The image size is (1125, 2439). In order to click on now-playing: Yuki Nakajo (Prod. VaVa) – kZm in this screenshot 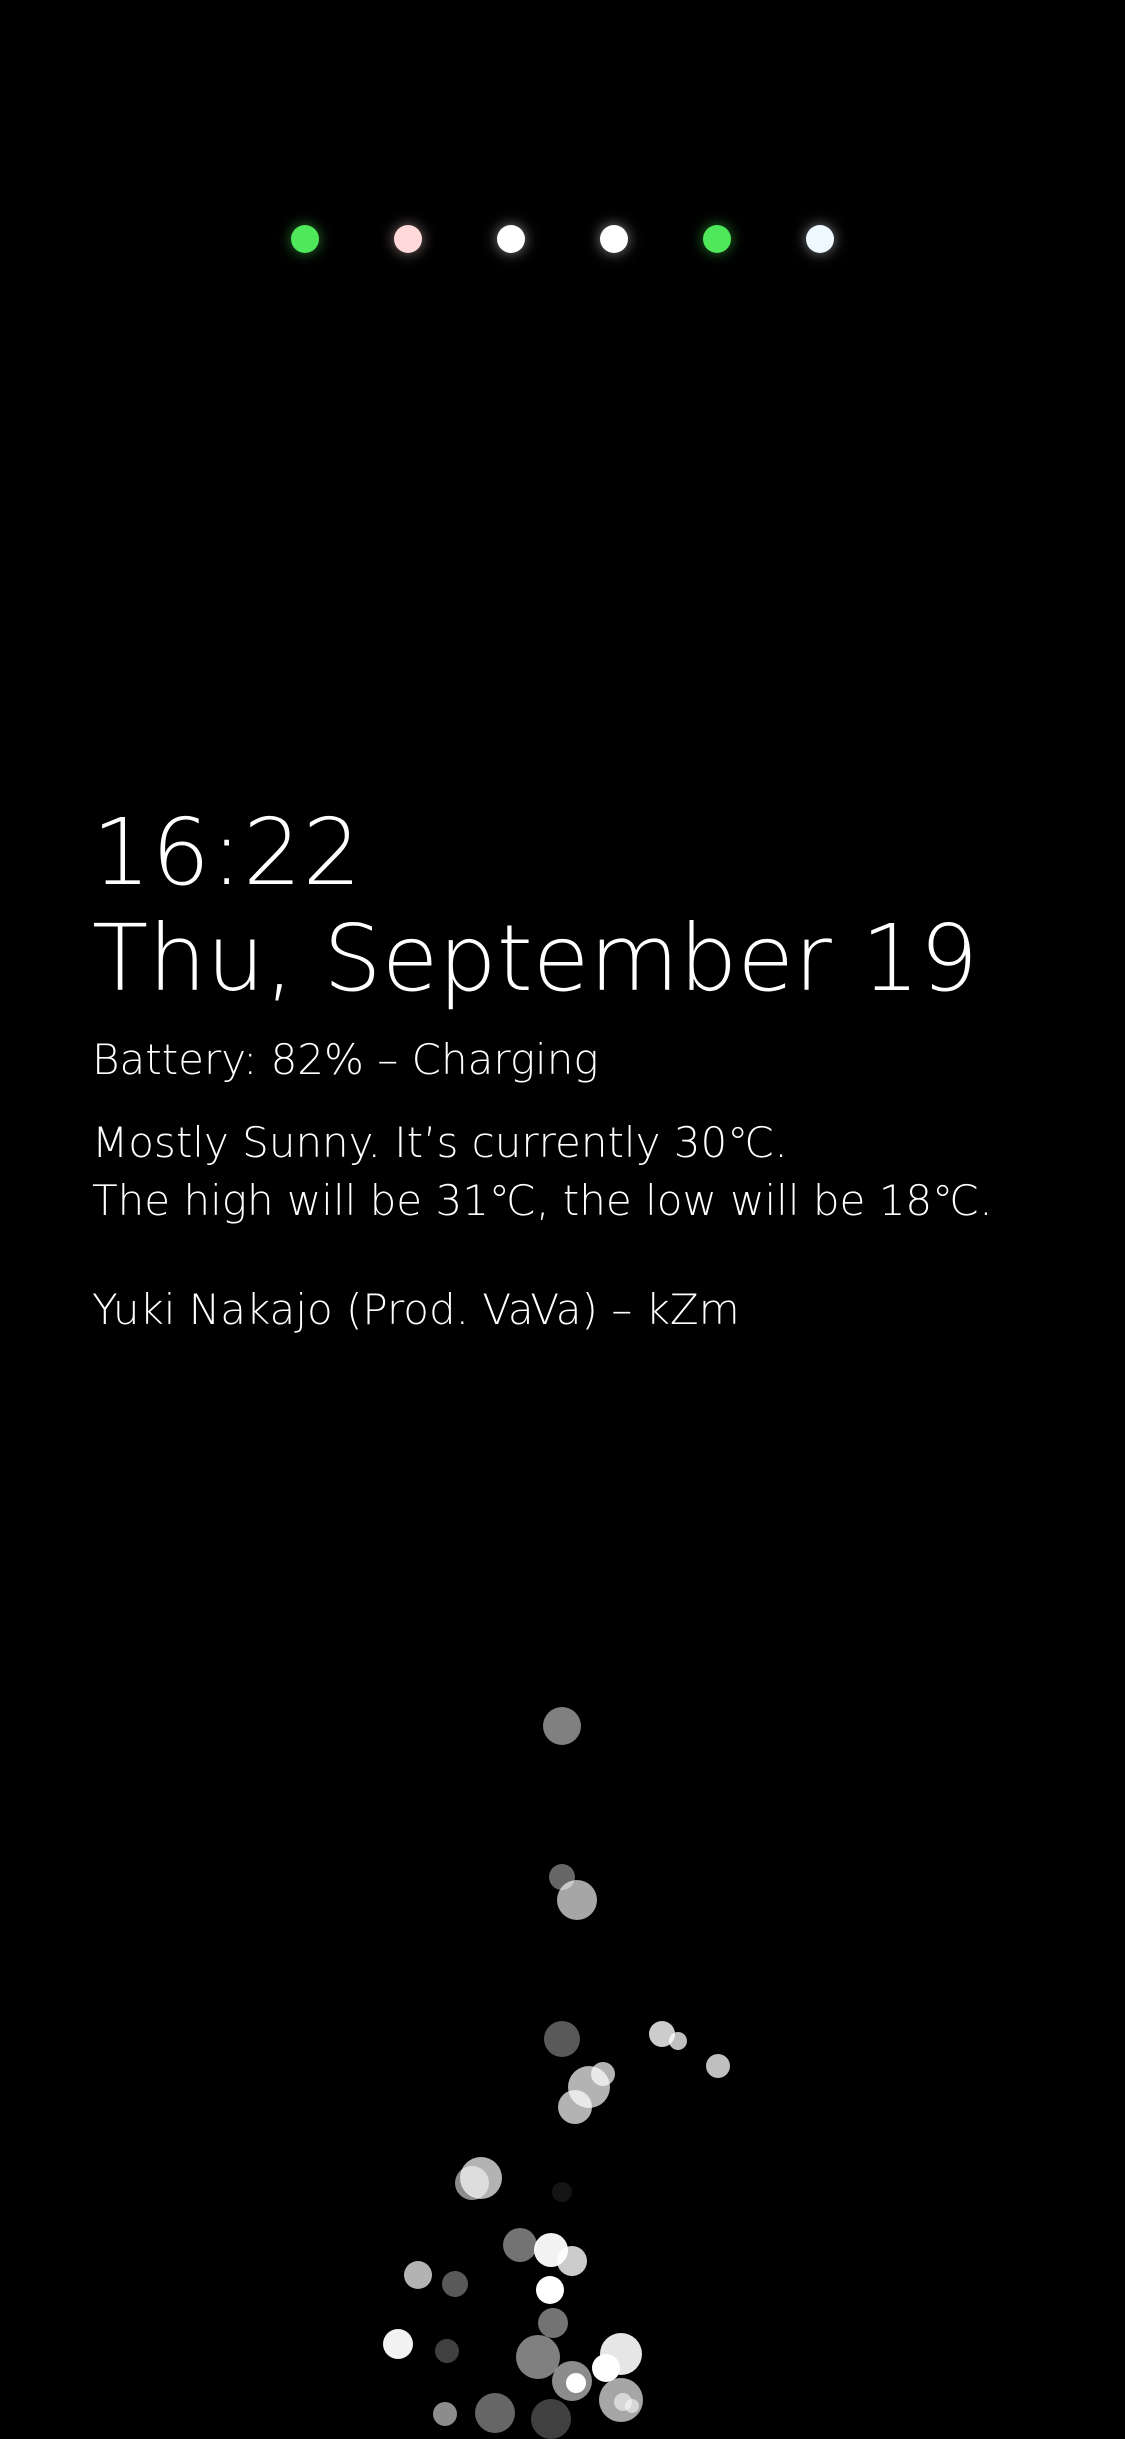, I will do `click(592, 1310)`.